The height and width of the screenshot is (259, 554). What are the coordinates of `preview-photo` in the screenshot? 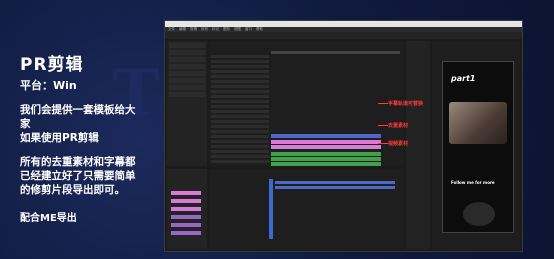 It's located at (478, 123).